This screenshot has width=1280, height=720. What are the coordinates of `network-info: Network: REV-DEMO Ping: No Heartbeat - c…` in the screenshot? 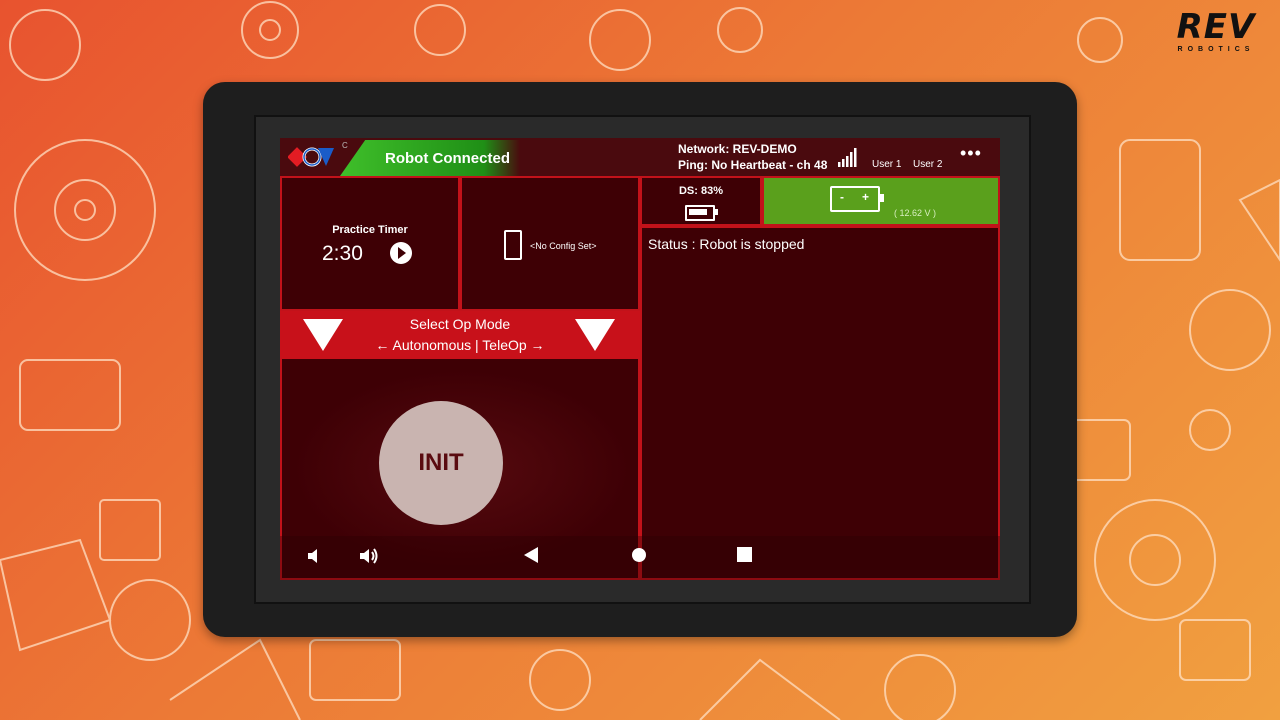 It's located at (752, 157).